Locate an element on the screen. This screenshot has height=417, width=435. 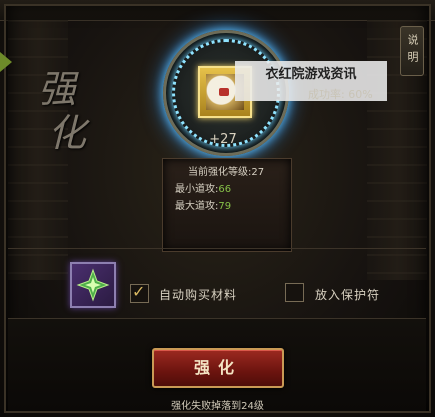
star-crystal-icon is located at coordinates (93, 285).